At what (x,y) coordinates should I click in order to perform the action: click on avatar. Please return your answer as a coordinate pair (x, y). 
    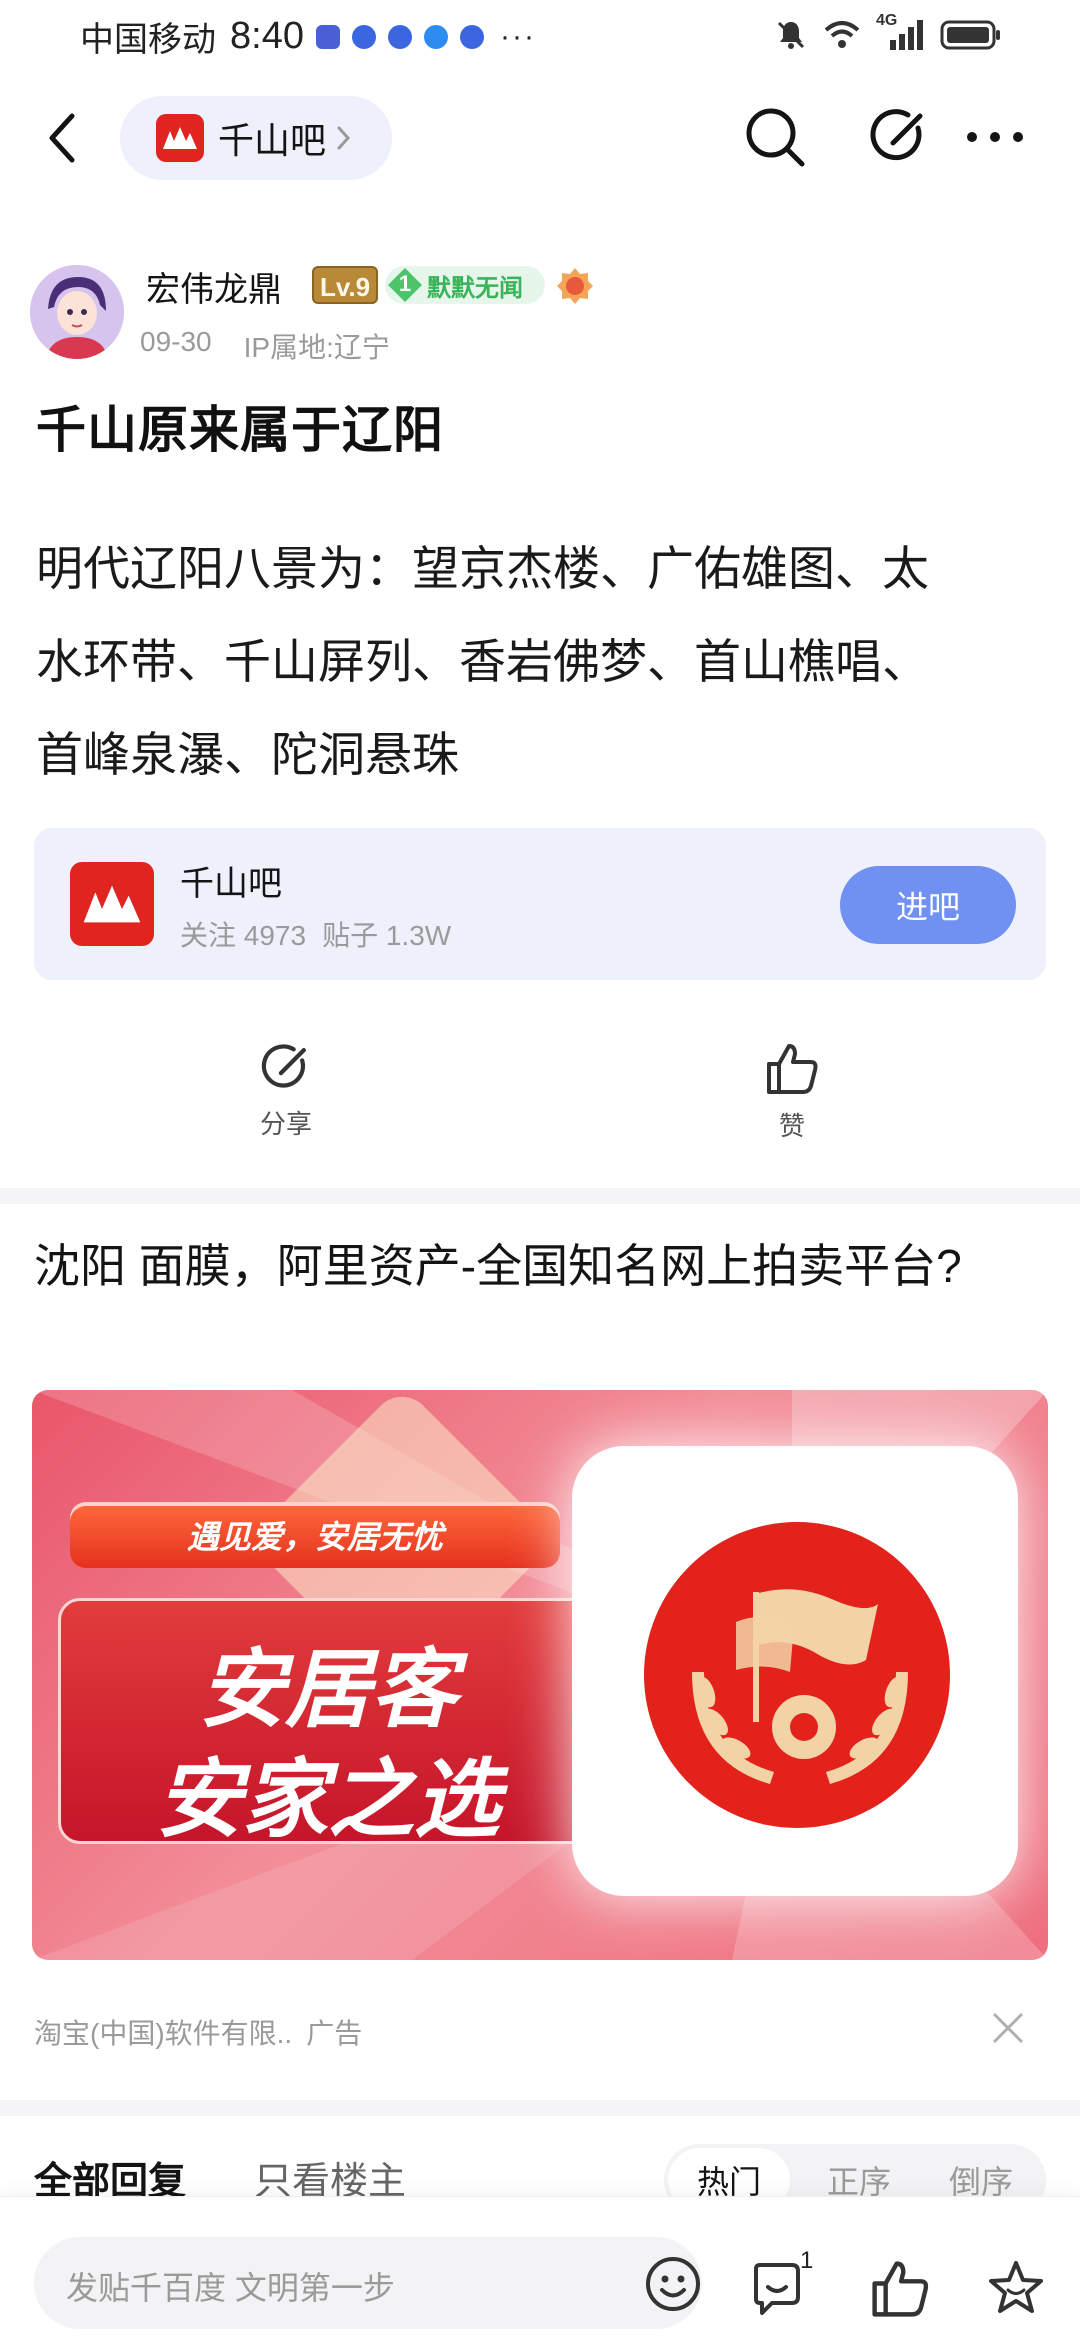
    Looking at the image, I should click on (77, 312).